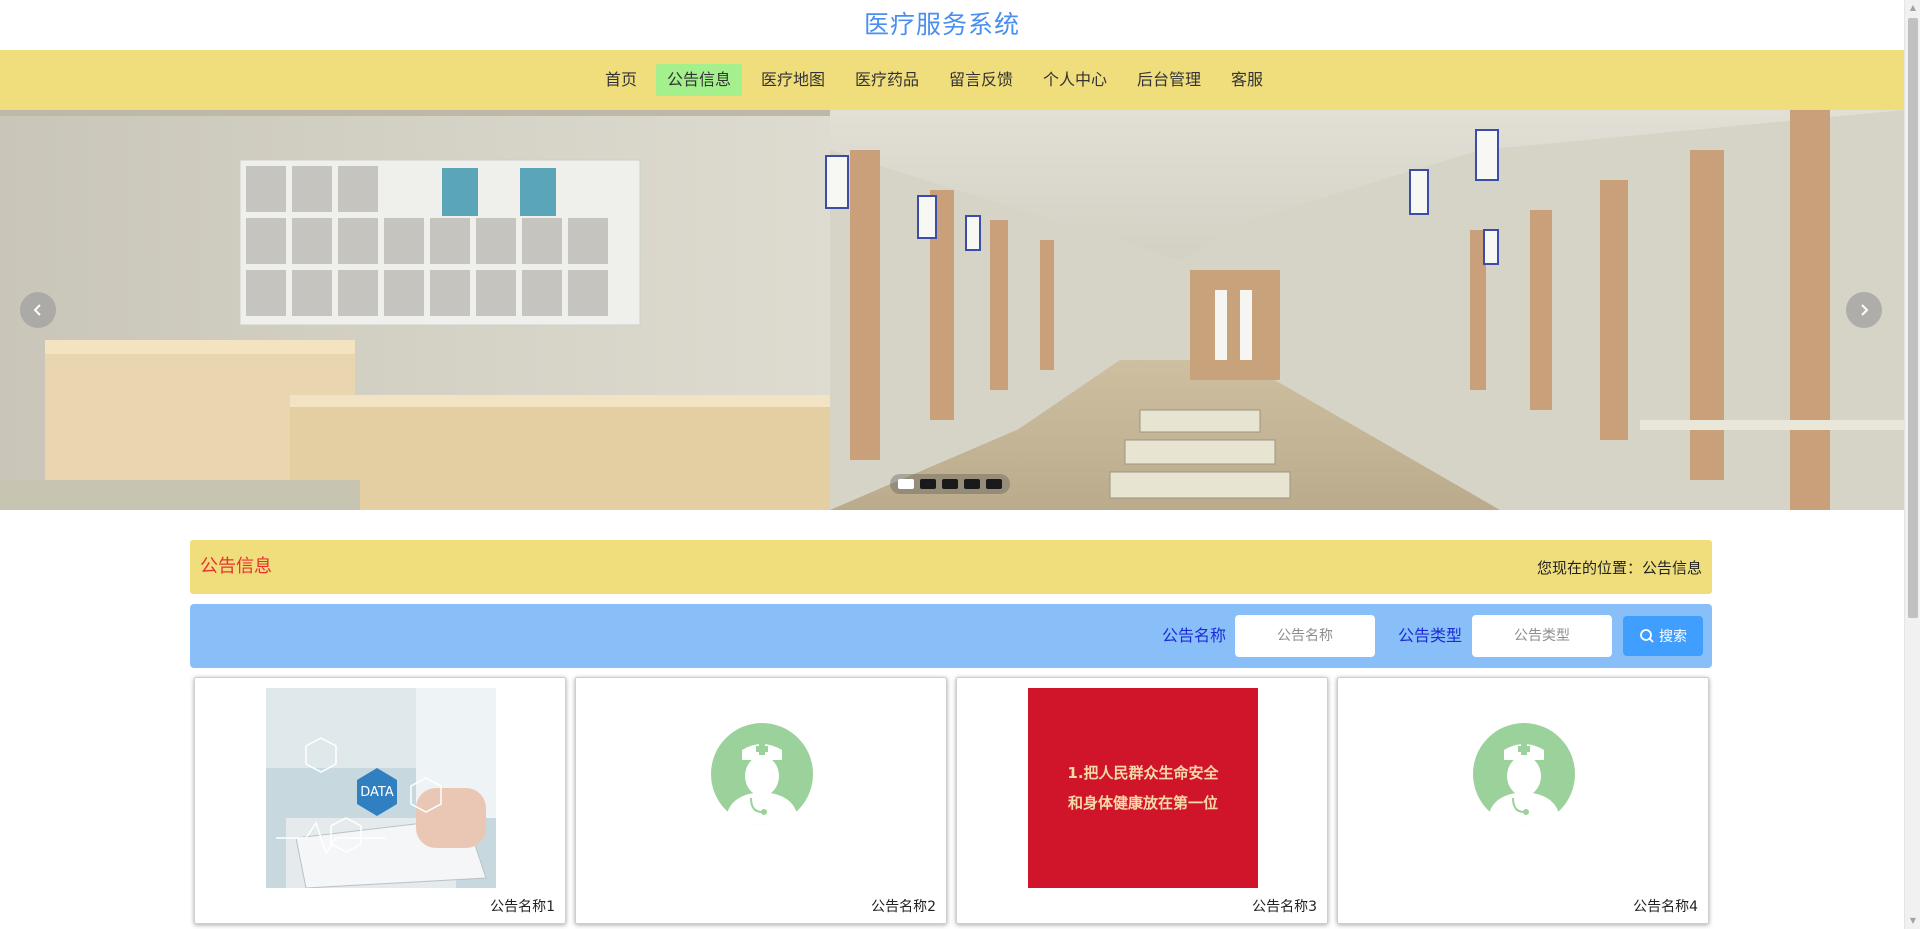  What do you see at coordinates (1075, 80) in the screenshot?
I see `nav-item-personal-center: 个人中心` at bounding box center [1075, 80].